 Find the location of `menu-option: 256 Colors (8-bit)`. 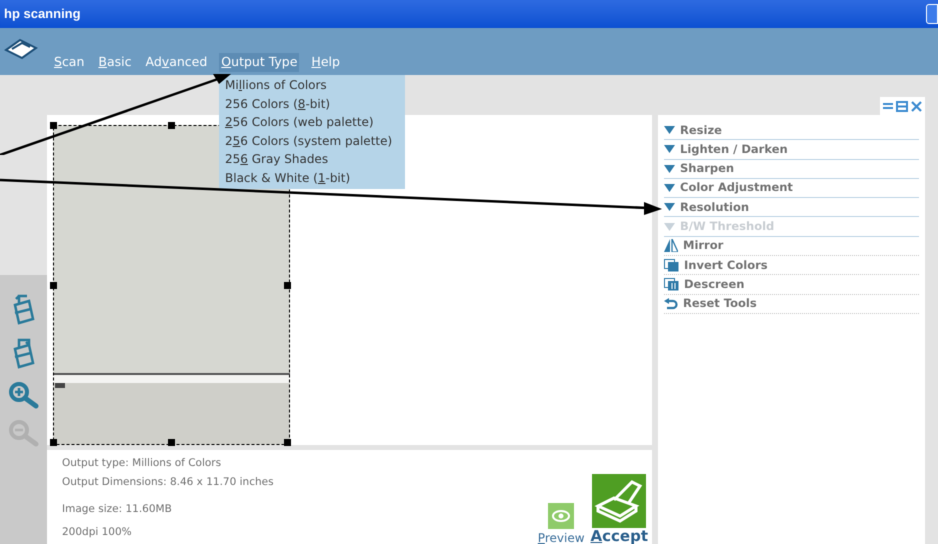

menu-option: 256 Colors (8-bit) is located at coordinates (312, 104).